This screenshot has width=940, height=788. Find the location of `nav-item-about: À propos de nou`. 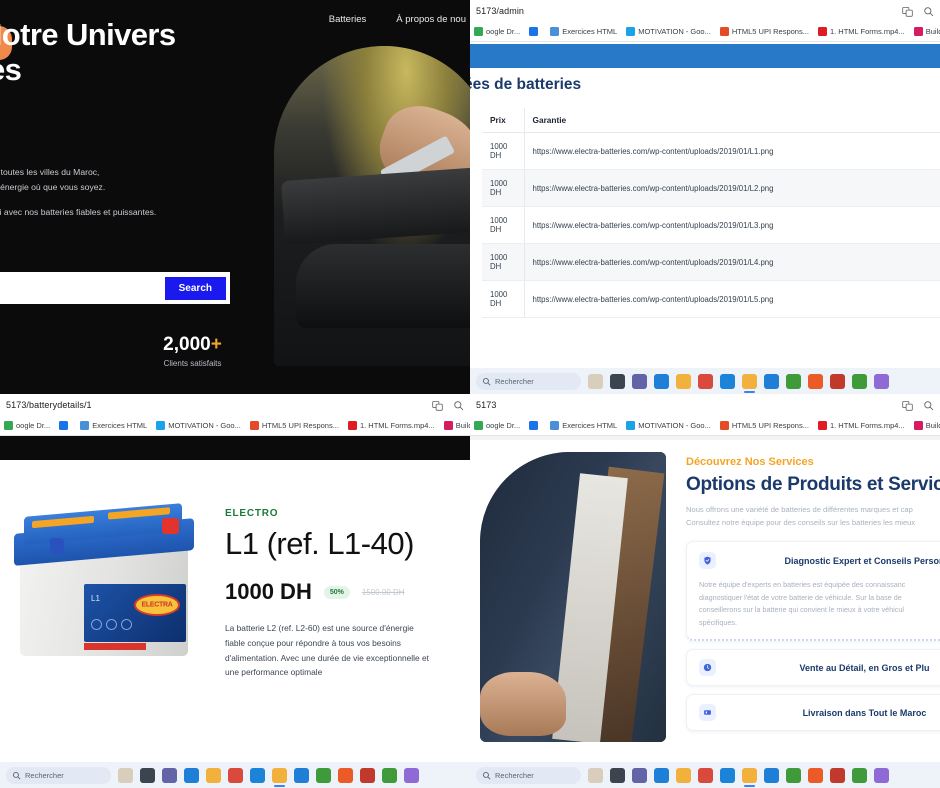

nav-item-about: À propos de nou is located at coordinates (431, 19).